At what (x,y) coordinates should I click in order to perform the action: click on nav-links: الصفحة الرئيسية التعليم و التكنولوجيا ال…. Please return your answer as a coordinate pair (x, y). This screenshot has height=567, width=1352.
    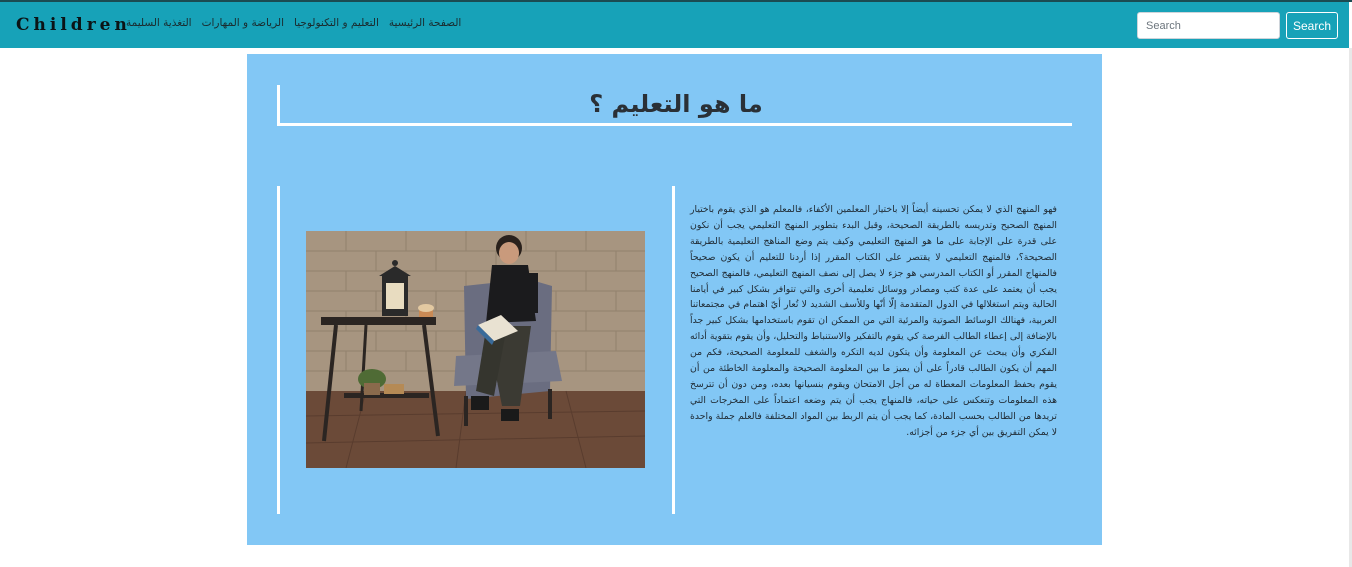
    Looking at the image, I should click on (293, 23).